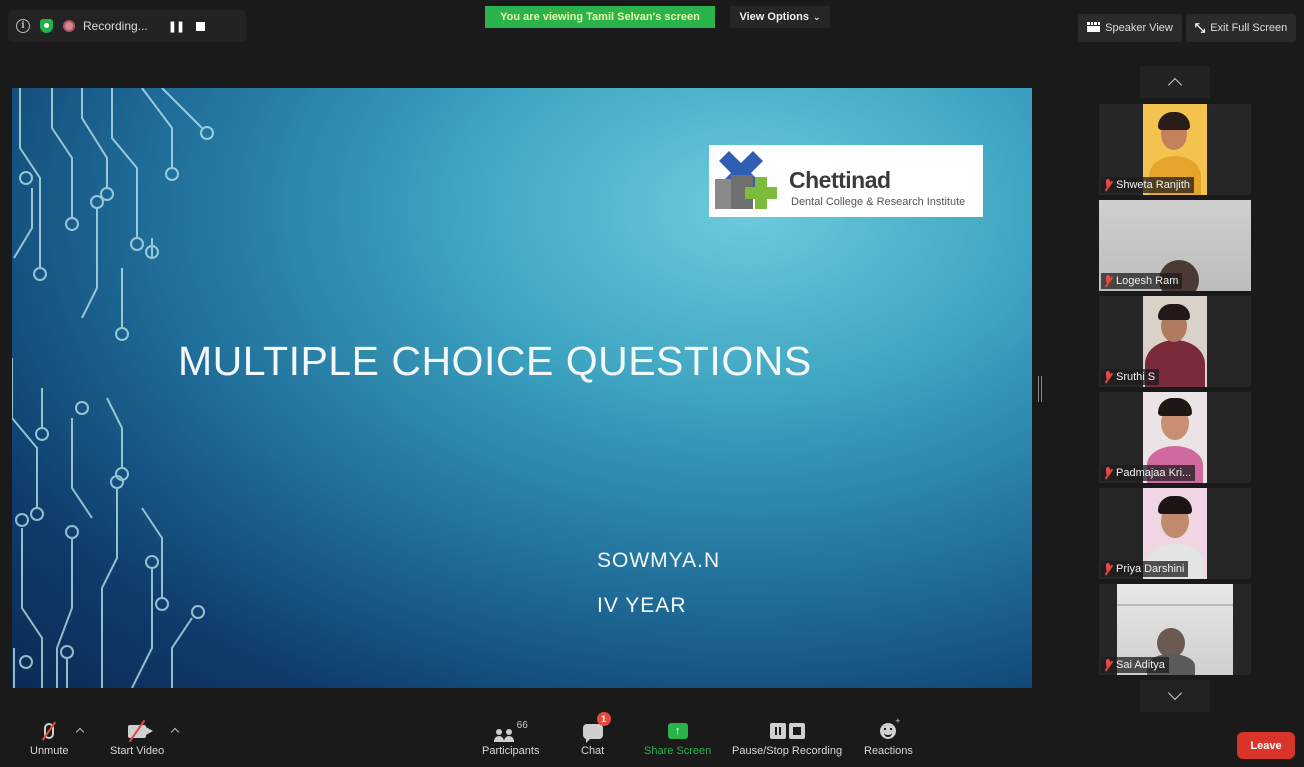 The width and height of the screenshot is (1304, 767). Describe the element at coordinates (138, 731) in the screenshot. I see `video-off-icon` at that location.